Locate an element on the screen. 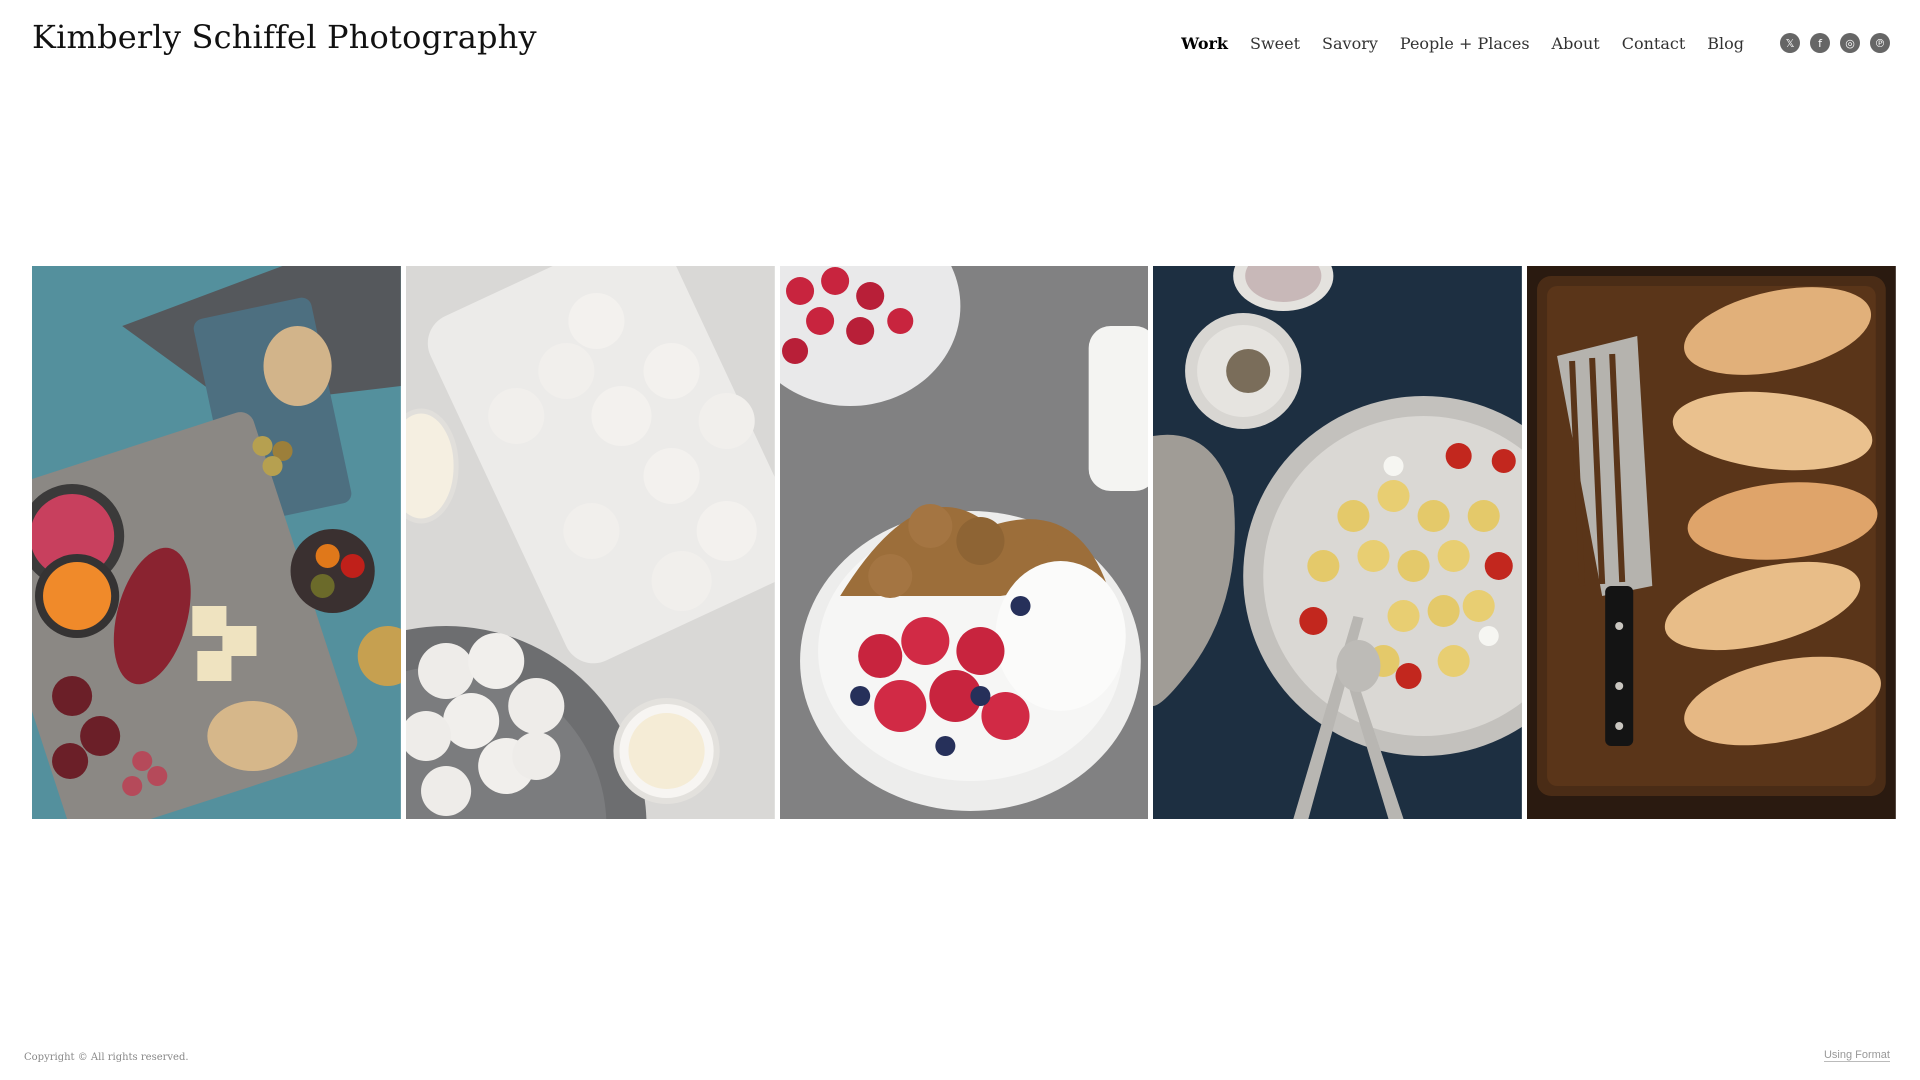  facebook-icon: f is located at coordinates (1820, 43).